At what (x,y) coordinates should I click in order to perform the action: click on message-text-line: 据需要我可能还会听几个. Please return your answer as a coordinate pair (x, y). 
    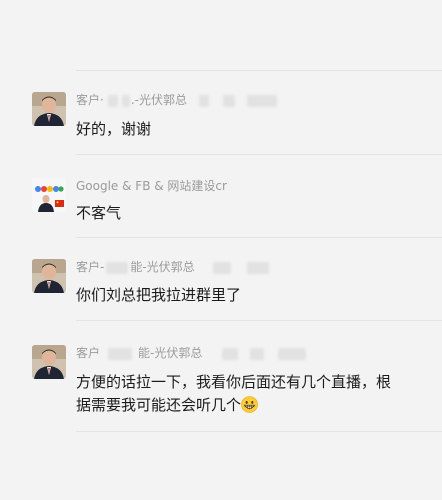
    Looking at the image, I should click on (246, 405).